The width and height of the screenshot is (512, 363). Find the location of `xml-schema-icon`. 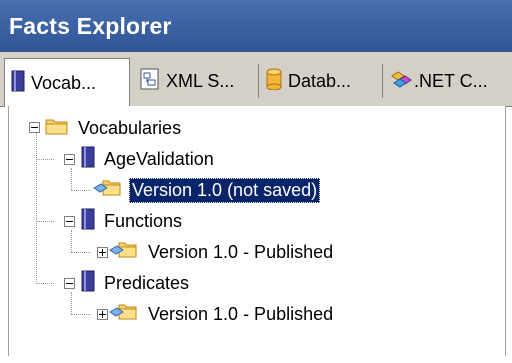

xml-schema-icon is located at coordinates (150, 81).